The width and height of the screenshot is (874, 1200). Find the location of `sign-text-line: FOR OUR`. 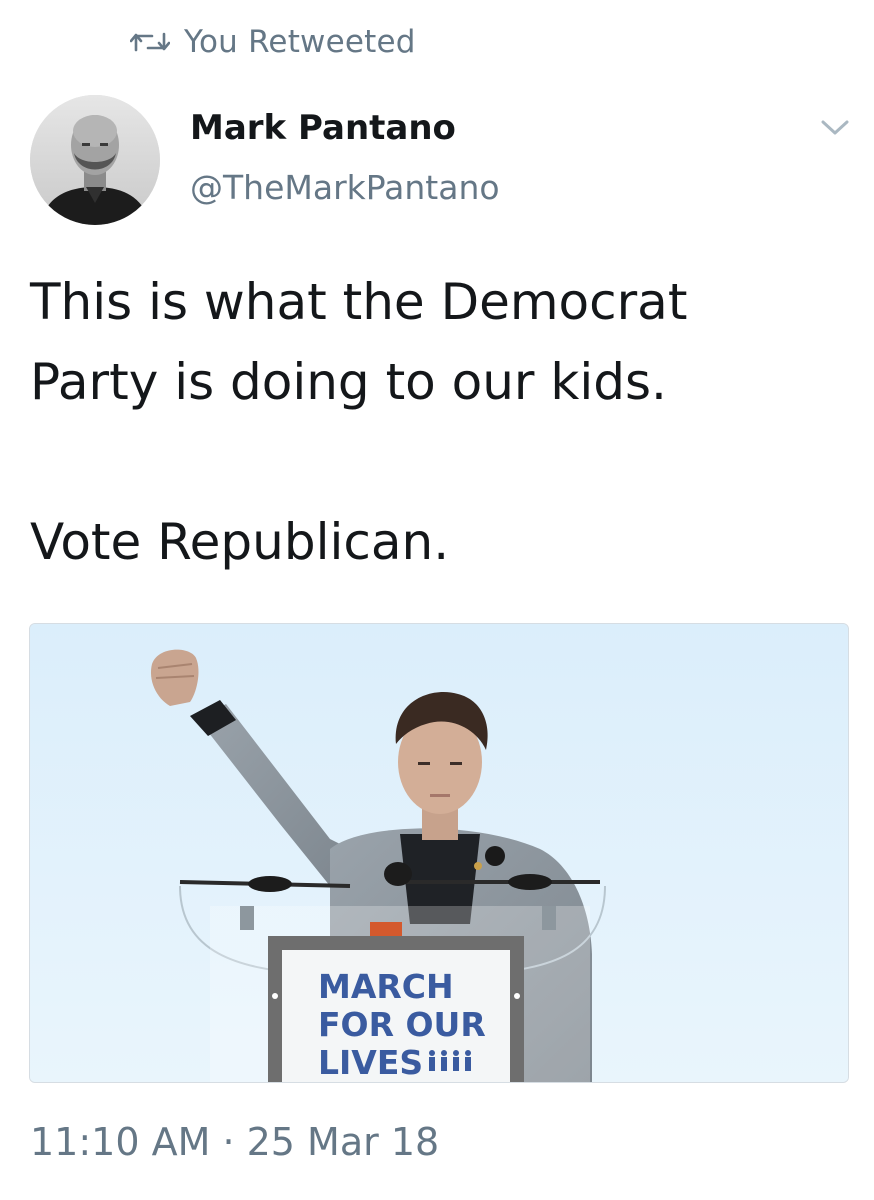

sign-text-line: FOR OUR is located at coordinates (402, 1024).